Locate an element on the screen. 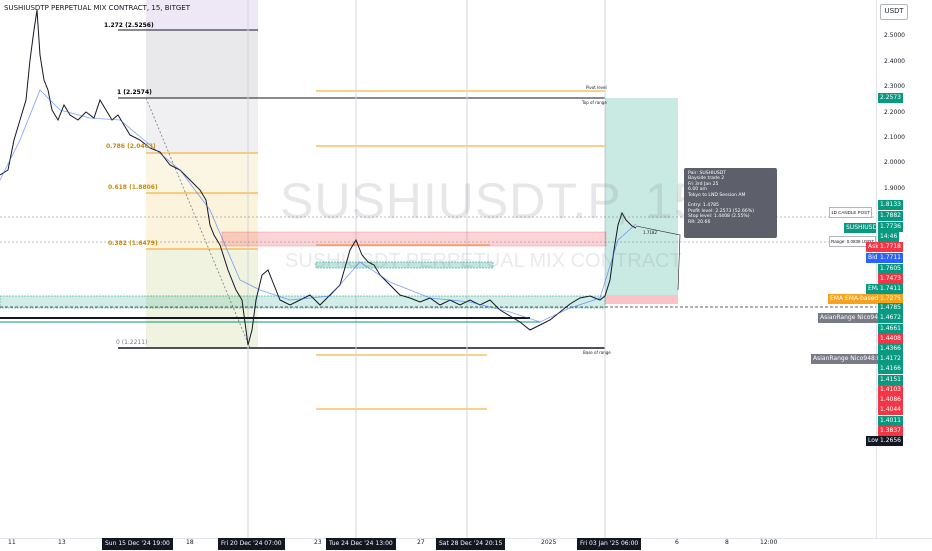 The height and width of the screenshot is (551, 932). hover-value-label: 1.7182 is located at coordinates (650, 232).